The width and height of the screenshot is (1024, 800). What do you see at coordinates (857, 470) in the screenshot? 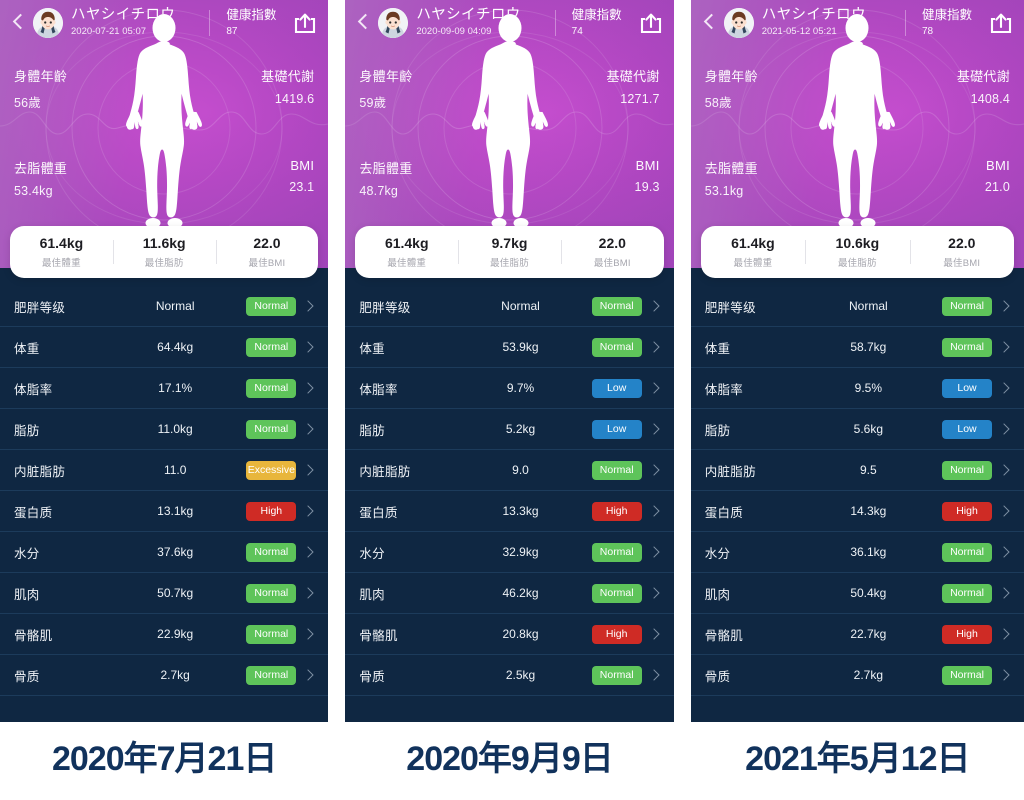
I see `metric-row: 内脏脂肪 9.5 Normal` at bounding box center [857, 470].